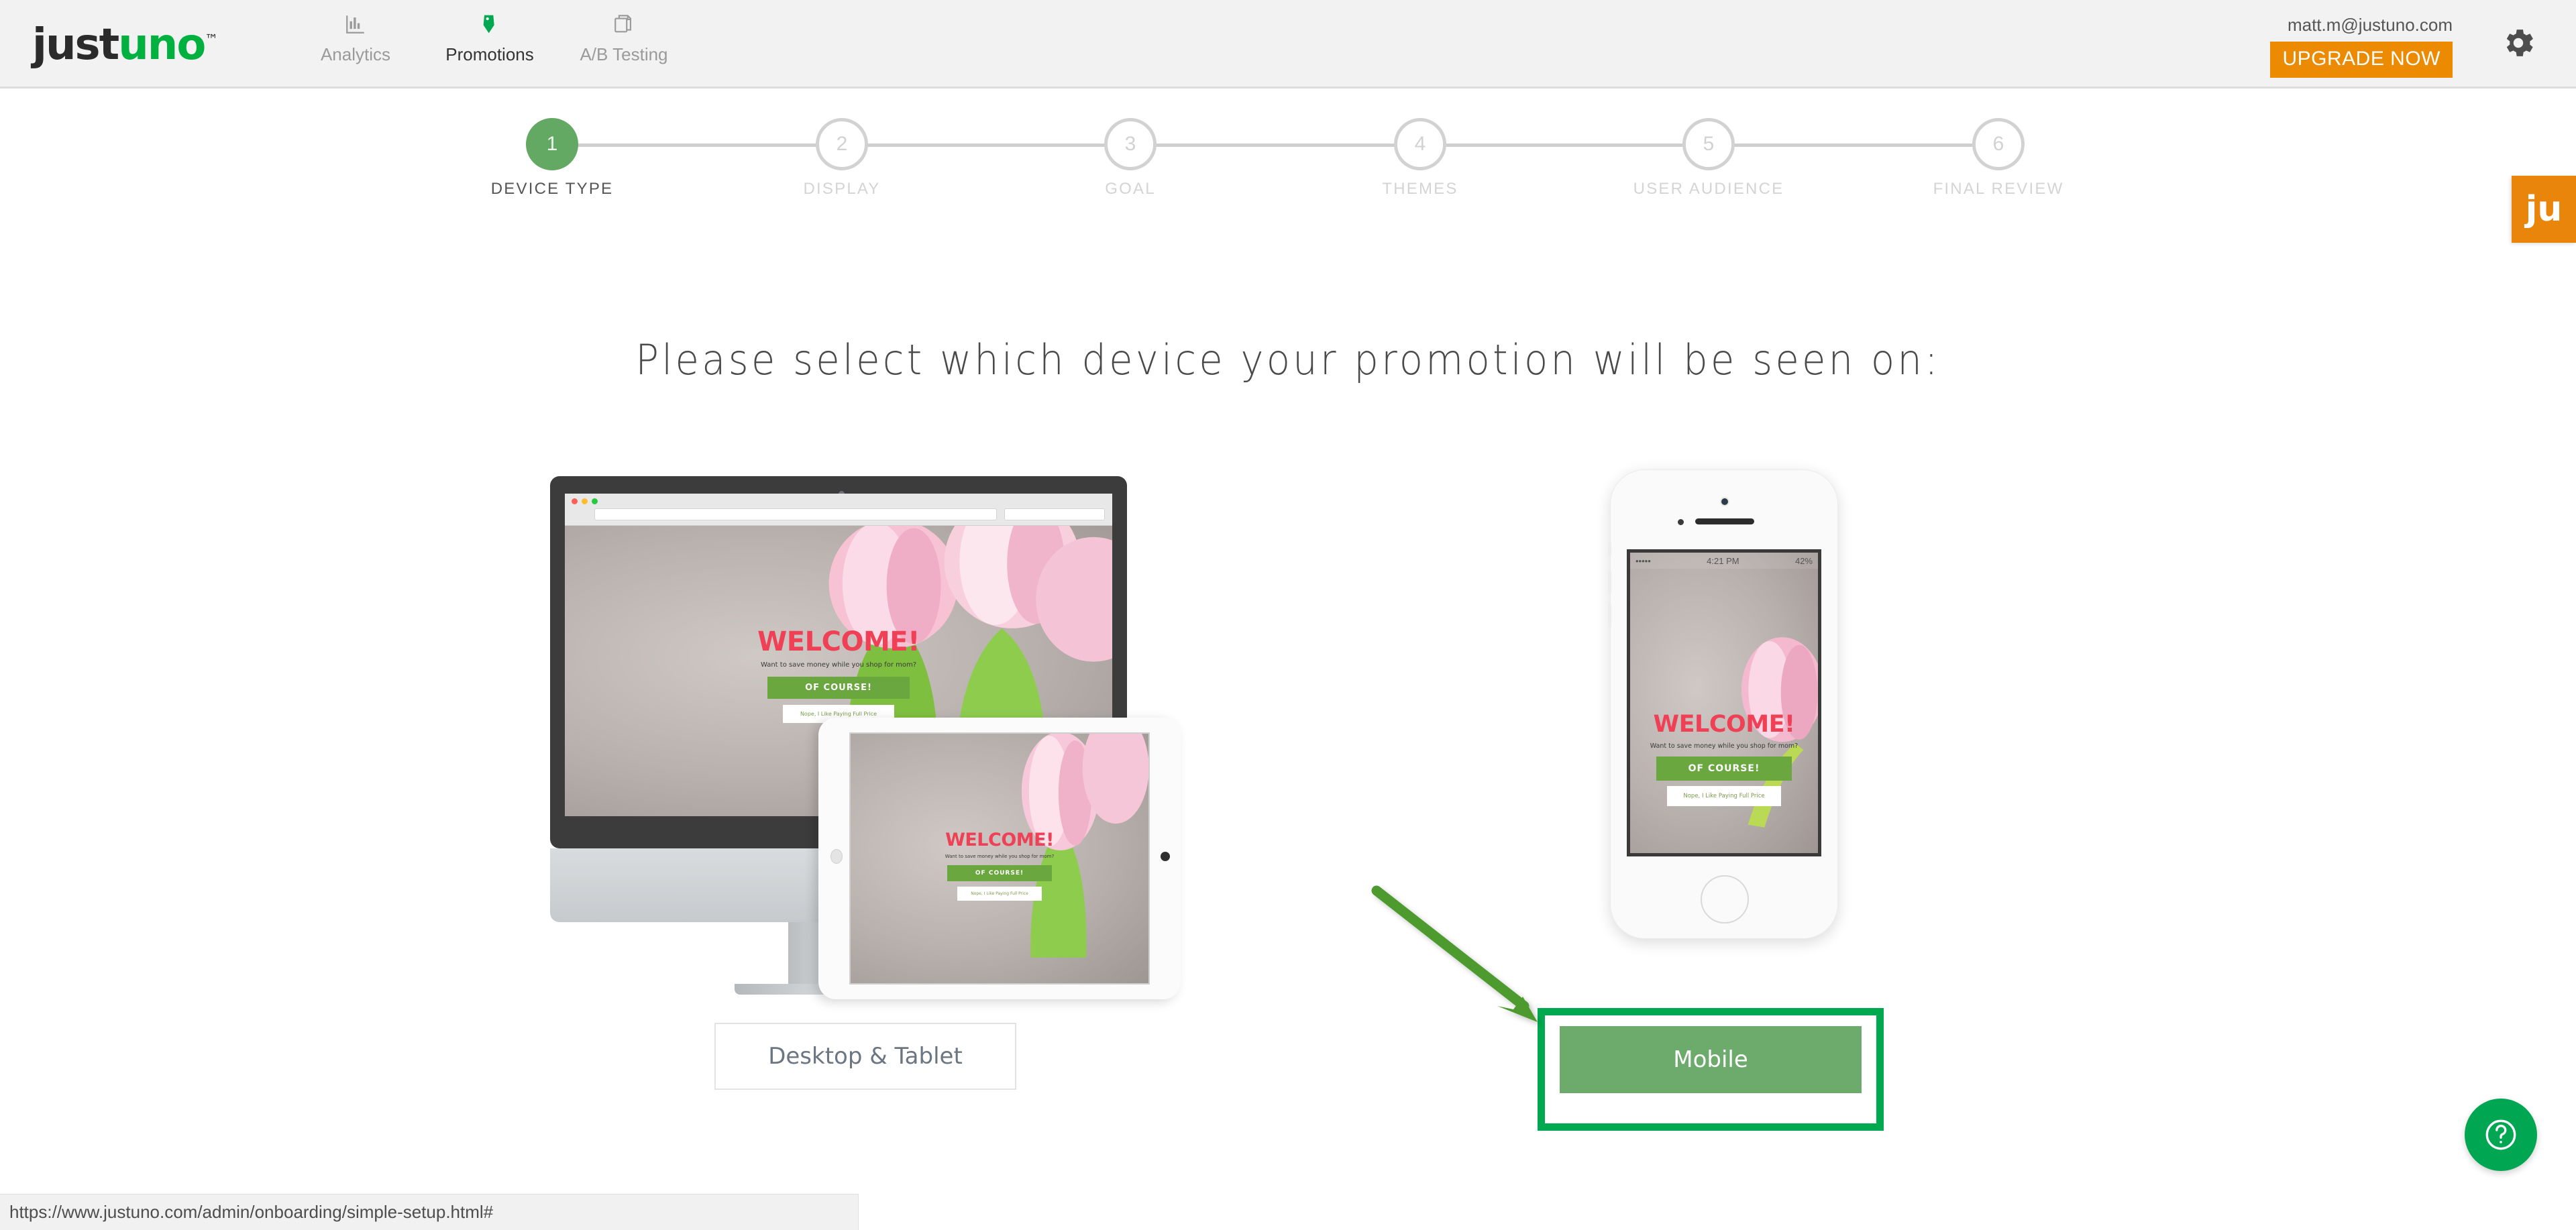 The height and width of the screenshot is (1230, 2576). I want to click on minimize-icon, so click(585, 501).